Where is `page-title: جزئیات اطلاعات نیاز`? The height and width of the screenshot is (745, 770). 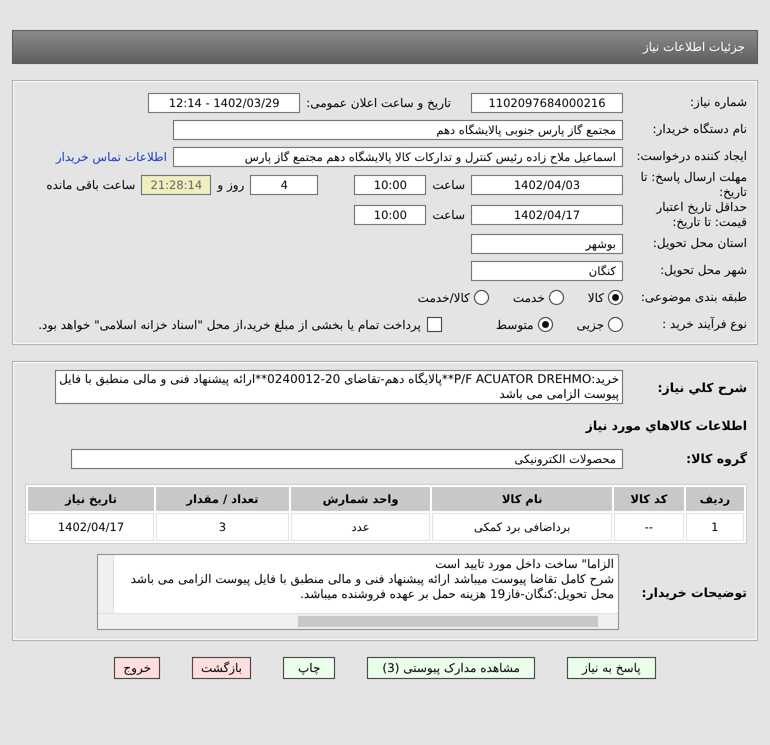
page-title: جزئیات اطلاعات نیاز is located at coordinates (693, 47).